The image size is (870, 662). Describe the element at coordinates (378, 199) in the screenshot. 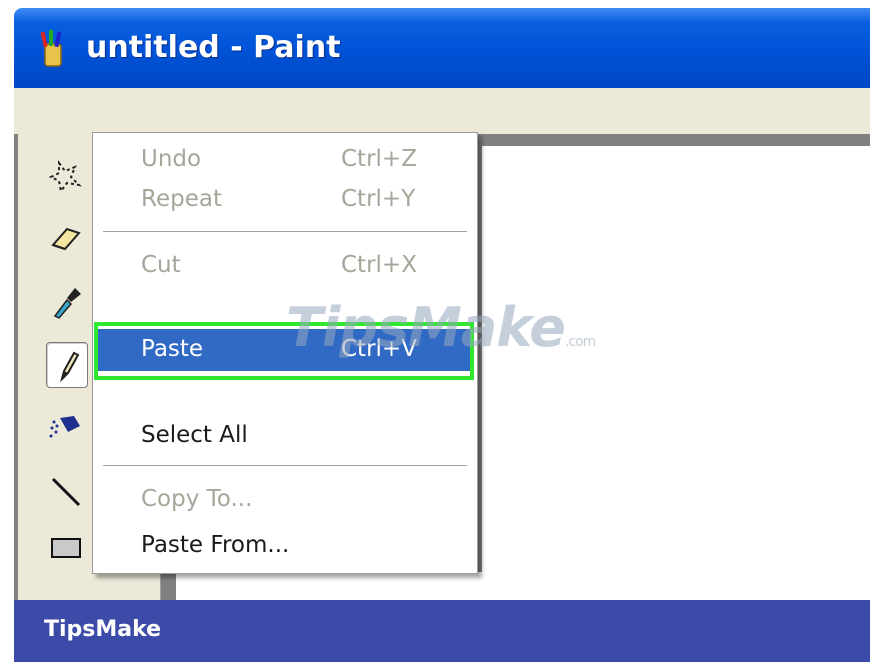

I see `menu-item-shortcut: Ctrl+Y` at that location.